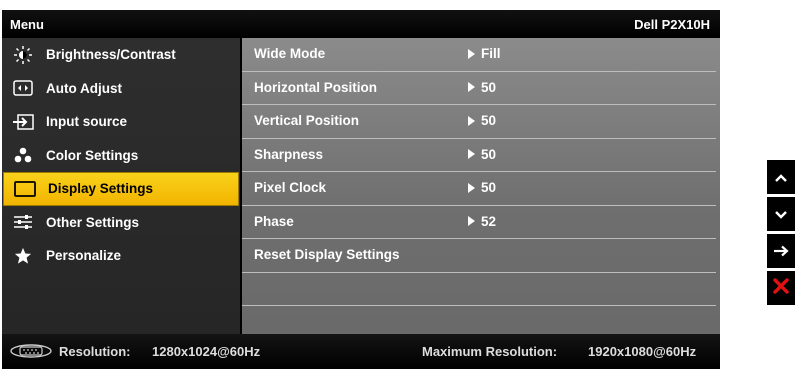  Describe the element at coordinates (307, 120) in the screenshot. I see `setting-label: Vertical Position` at that location.